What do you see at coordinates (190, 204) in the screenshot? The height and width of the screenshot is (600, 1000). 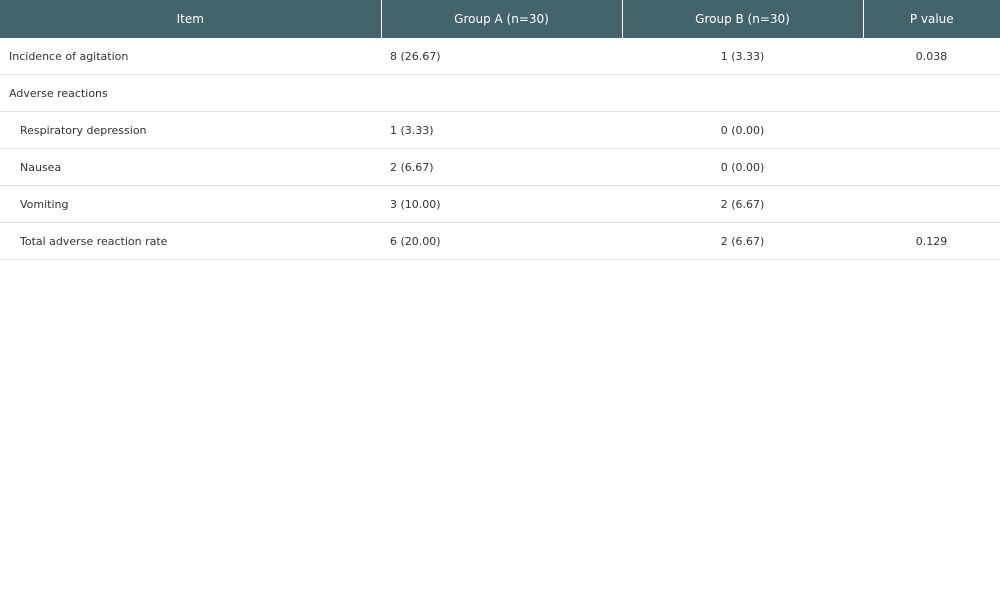 I see `item-cell: Vomiting` at bounding box center [190, 204].